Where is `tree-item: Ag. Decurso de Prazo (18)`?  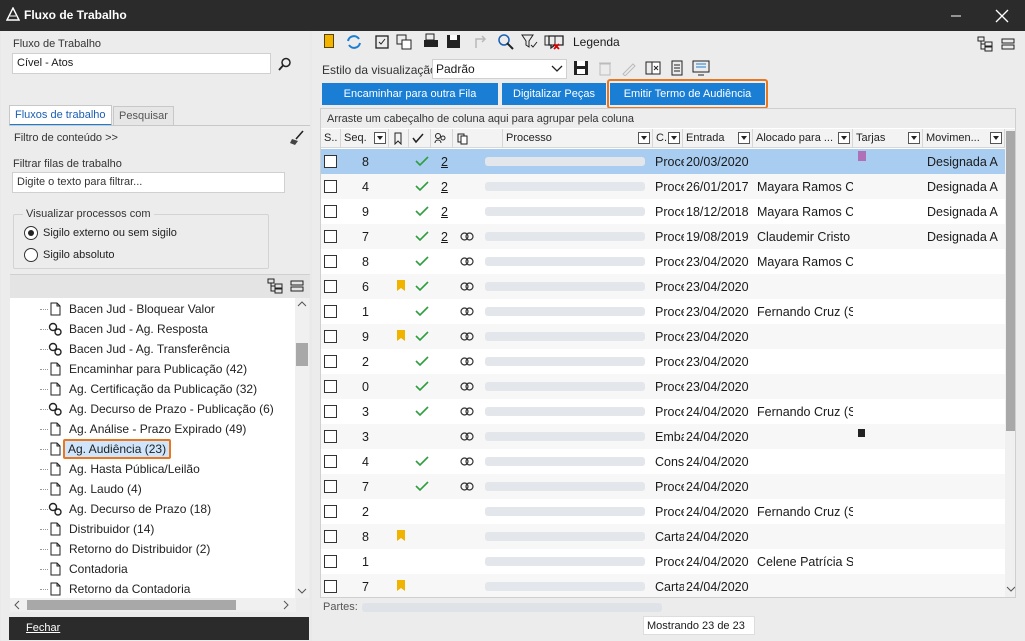 tree-item: Ag. Decurso de Prazo (18) is located at coordinates (153, 509).